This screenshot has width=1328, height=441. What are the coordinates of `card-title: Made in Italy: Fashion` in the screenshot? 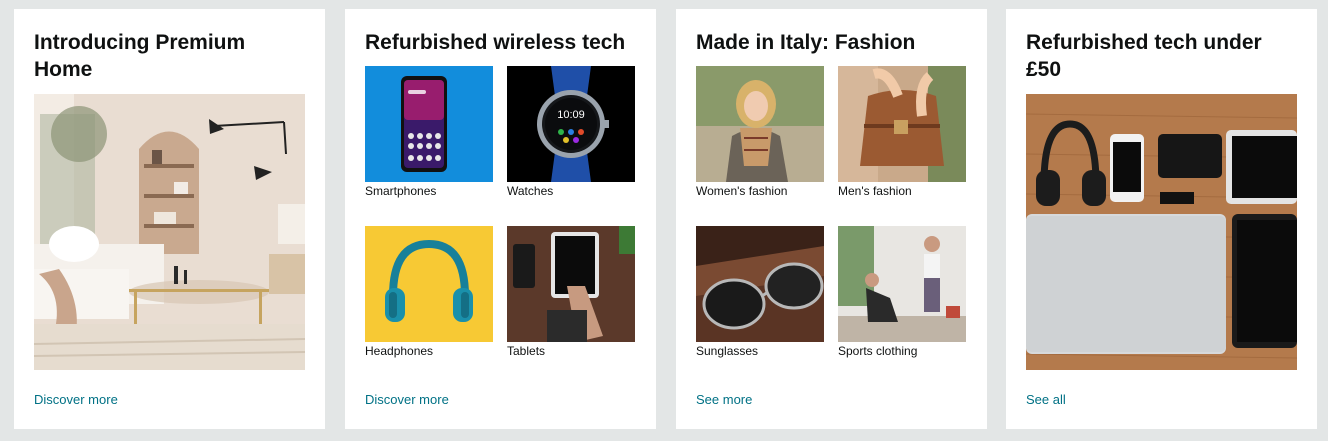 It's located at (806, 42).